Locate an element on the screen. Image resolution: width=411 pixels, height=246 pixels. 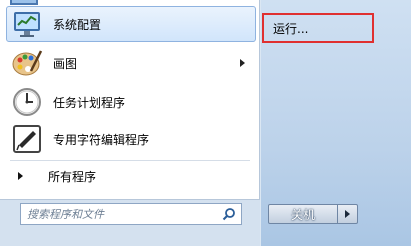
search-box is located at coordinates (131, 214).